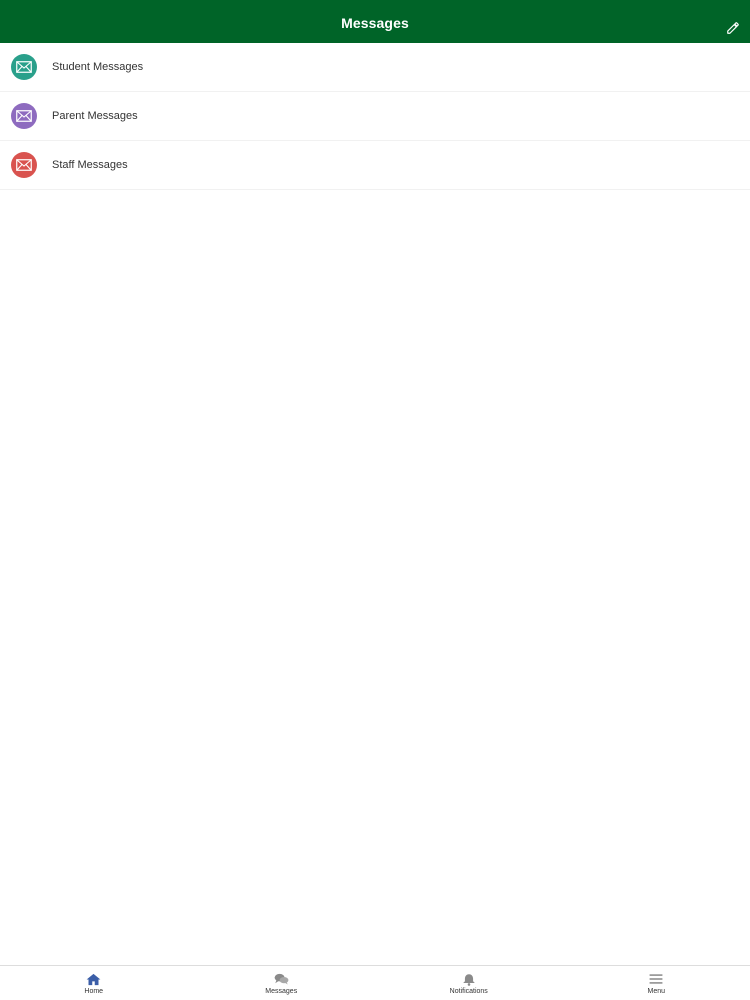  I want to click on student-messages-item: Student Messages, so click(375, 67).